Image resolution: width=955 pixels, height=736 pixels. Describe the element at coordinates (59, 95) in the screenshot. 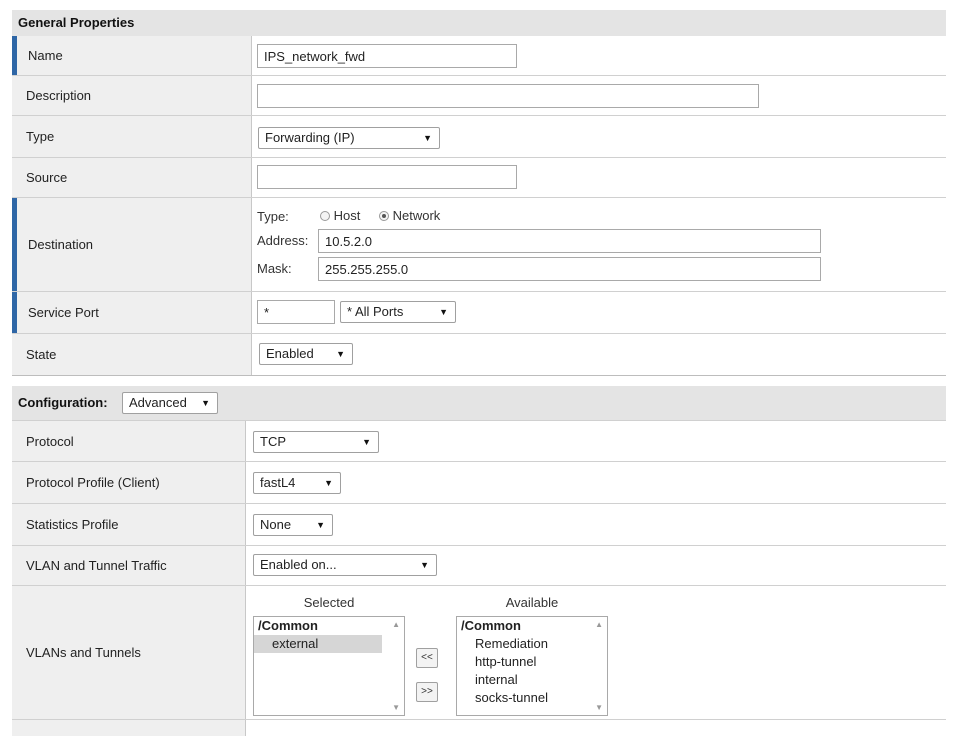

I see `description-label: Description` at that location.